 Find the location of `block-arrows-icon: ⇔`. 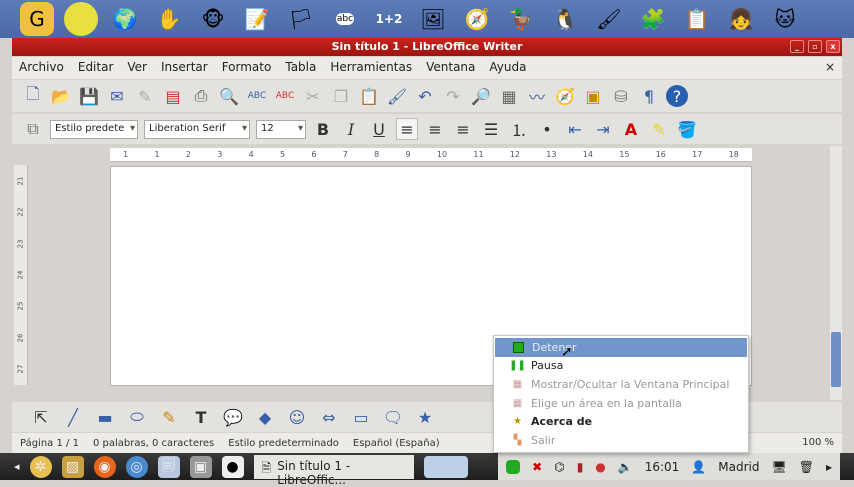

block-arrows-icon: ⇔ is located at coordinates (329, 417).